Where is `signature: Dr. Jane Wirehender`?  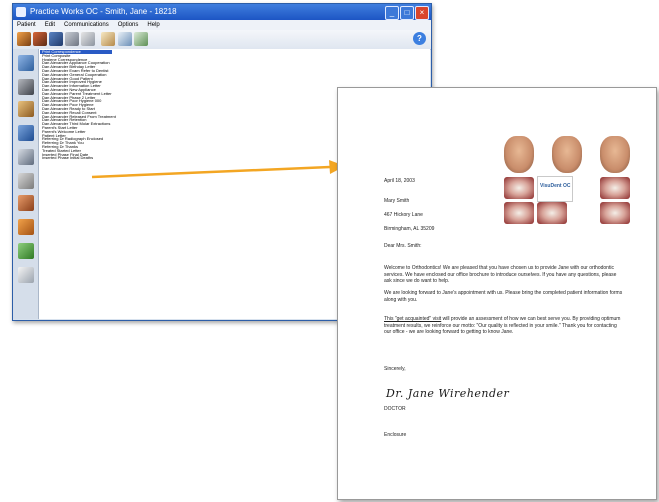
signature: Dr. Jane Wirehender is located at coordinates (448, 393).